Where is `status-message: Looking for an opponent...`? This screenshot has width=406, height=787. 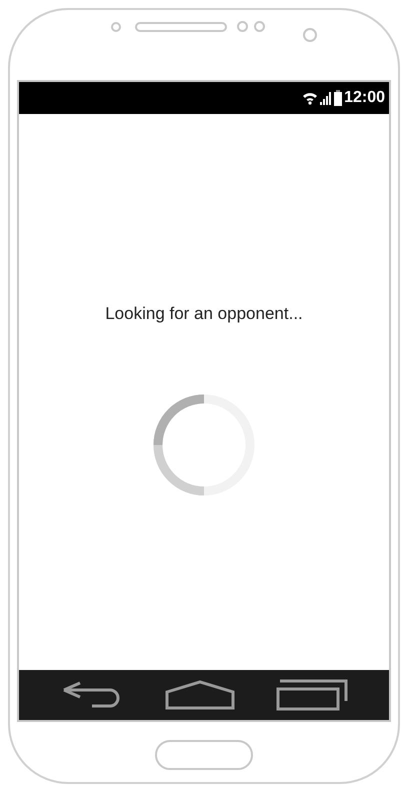
status-message: Looking for an opponent... is located at coordinates (204, 314).